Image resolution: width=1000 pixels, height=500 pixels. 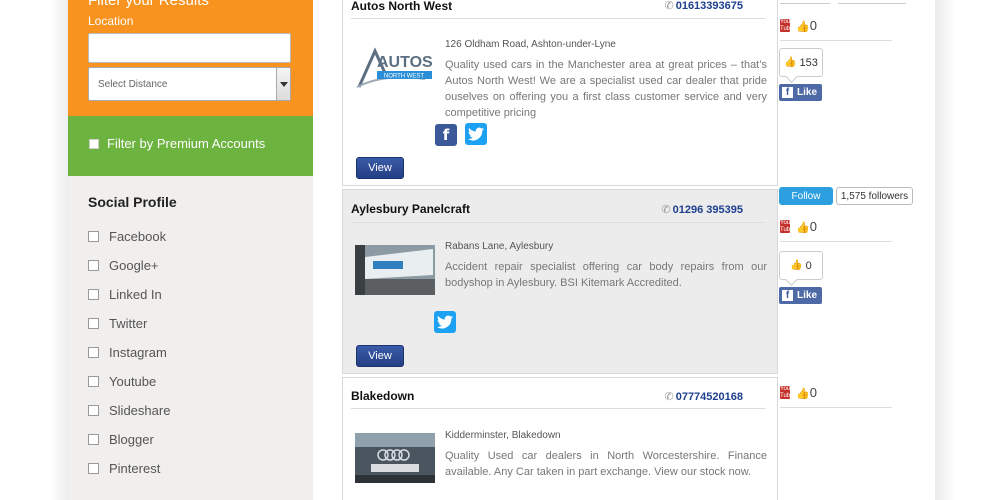 I want to click on listing-phone: ✆ 01613393675, so click(x=703, y=6).